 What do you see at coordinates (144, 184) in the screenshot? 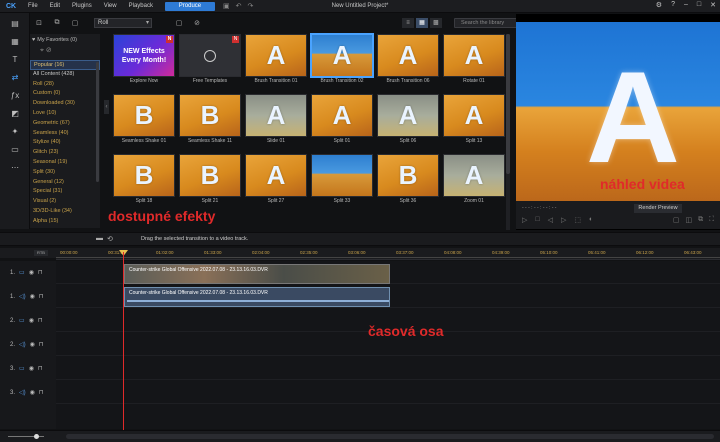
I see `transition-thumb: B Split 18` at bounding box center [144, 184].